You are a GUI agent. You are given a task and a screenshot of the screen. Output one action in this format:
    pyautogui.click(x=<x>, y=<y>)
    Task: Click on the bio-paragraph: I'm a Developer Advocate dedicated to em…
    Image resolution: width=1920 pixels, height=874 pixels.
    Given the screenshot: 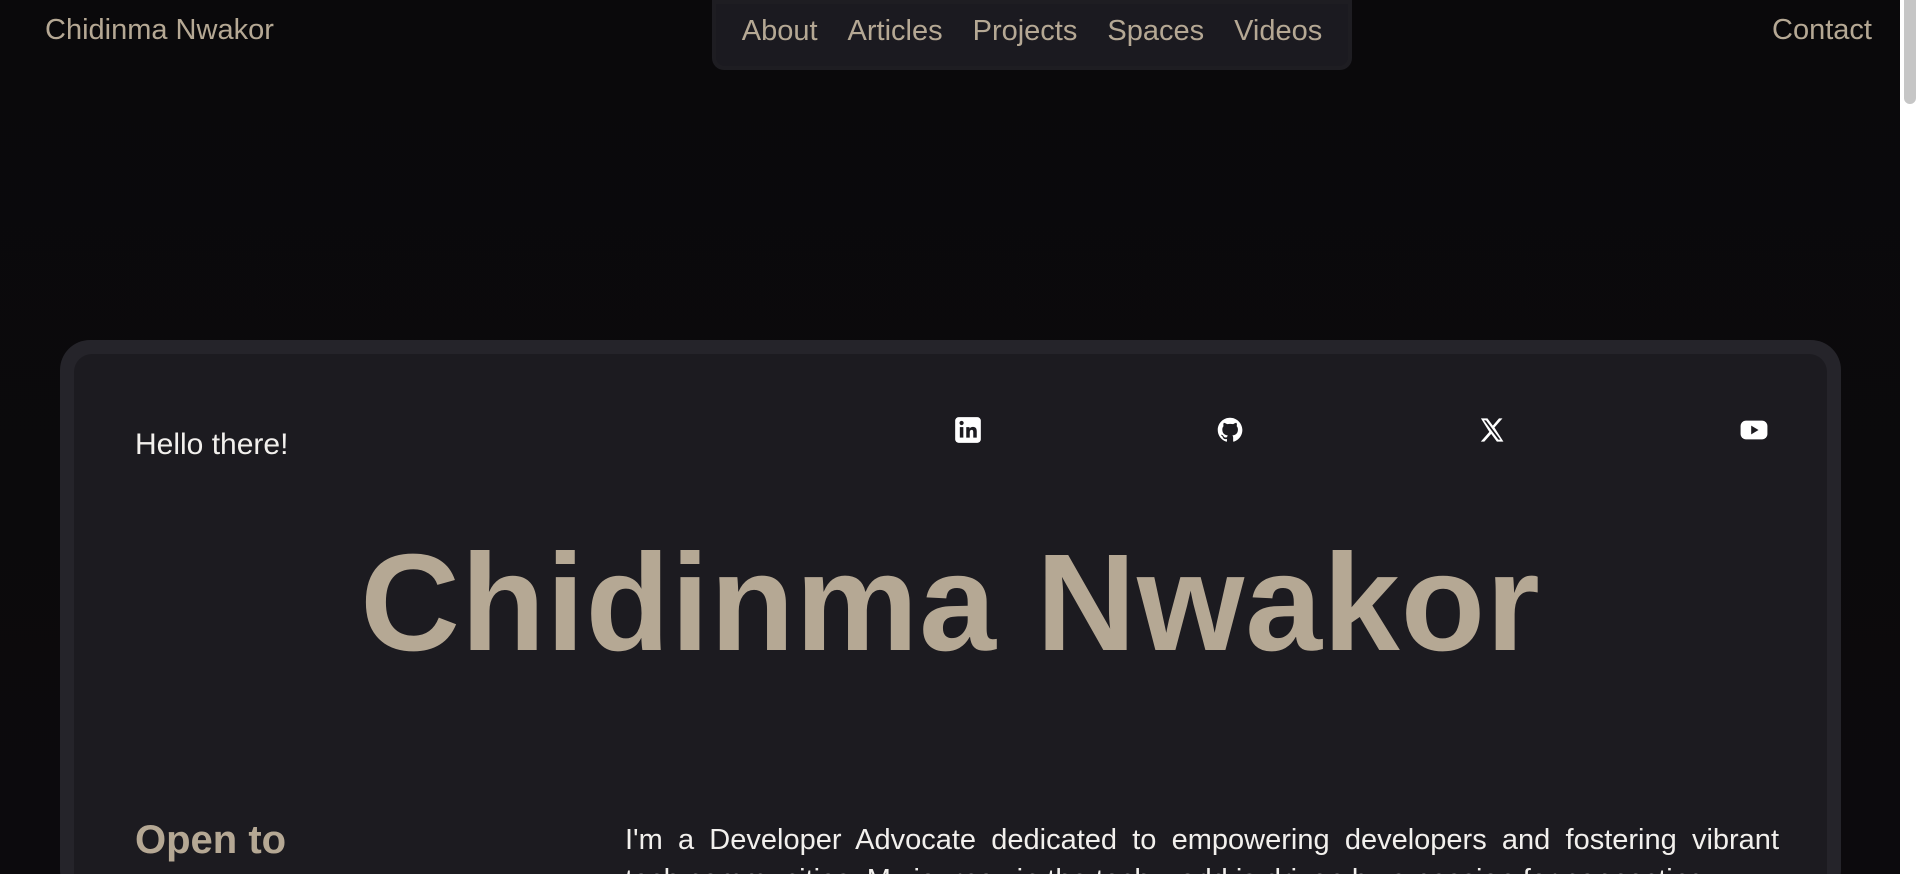 What is the action you would take?
    pyautogui.click(x=1202, y=847)
    